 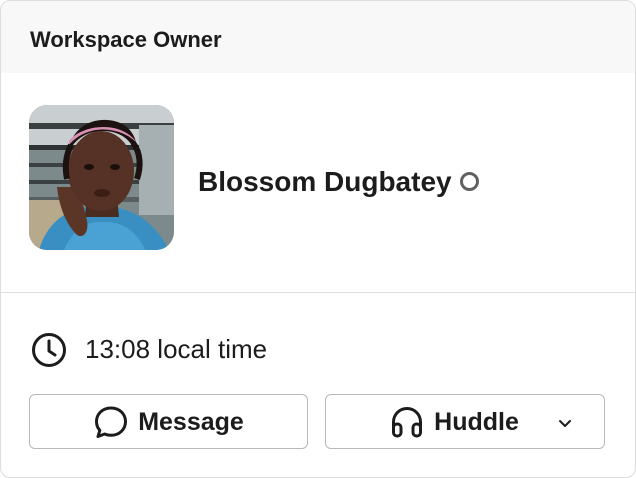 I want to click on huddle-button-label: Huddle, so click(x=476, y=421).